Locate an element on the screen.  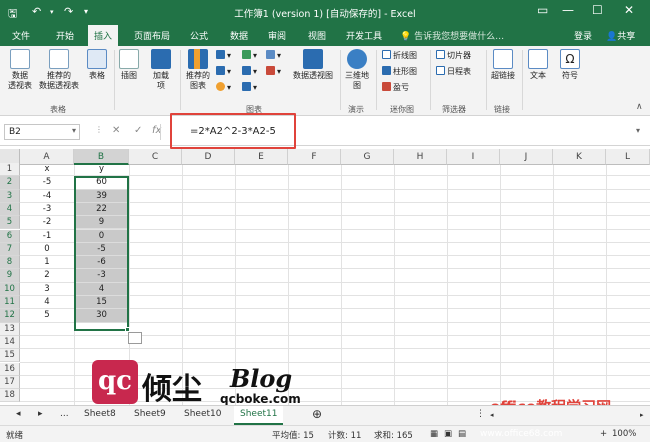
scatter-chart-button: ▾ is located at coordinates (249, 87).